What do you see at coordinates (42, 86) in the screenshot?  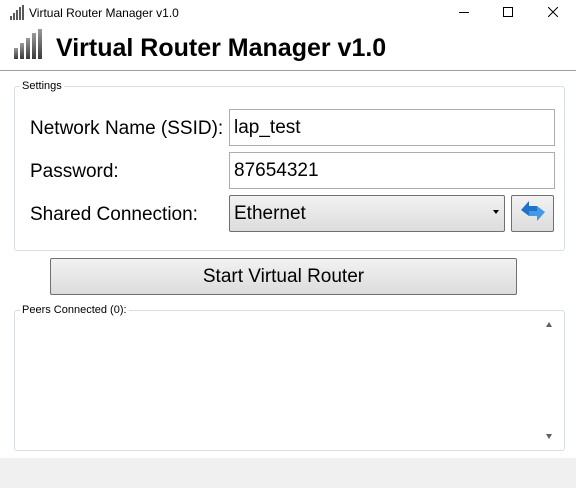 I see `settings-group-label: Settings` at bounding box center [42, 86].